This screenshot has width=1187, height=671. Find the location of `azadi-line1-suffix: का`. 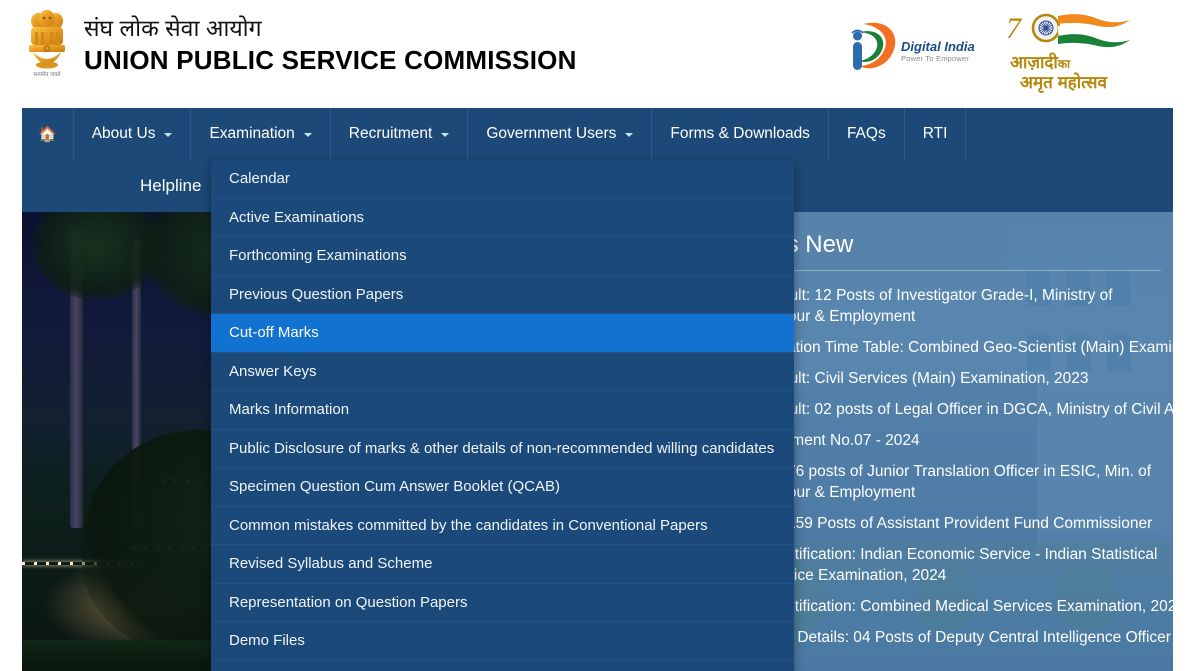

azadi-line1-suffix: का is located at coordinates (1064, 64).